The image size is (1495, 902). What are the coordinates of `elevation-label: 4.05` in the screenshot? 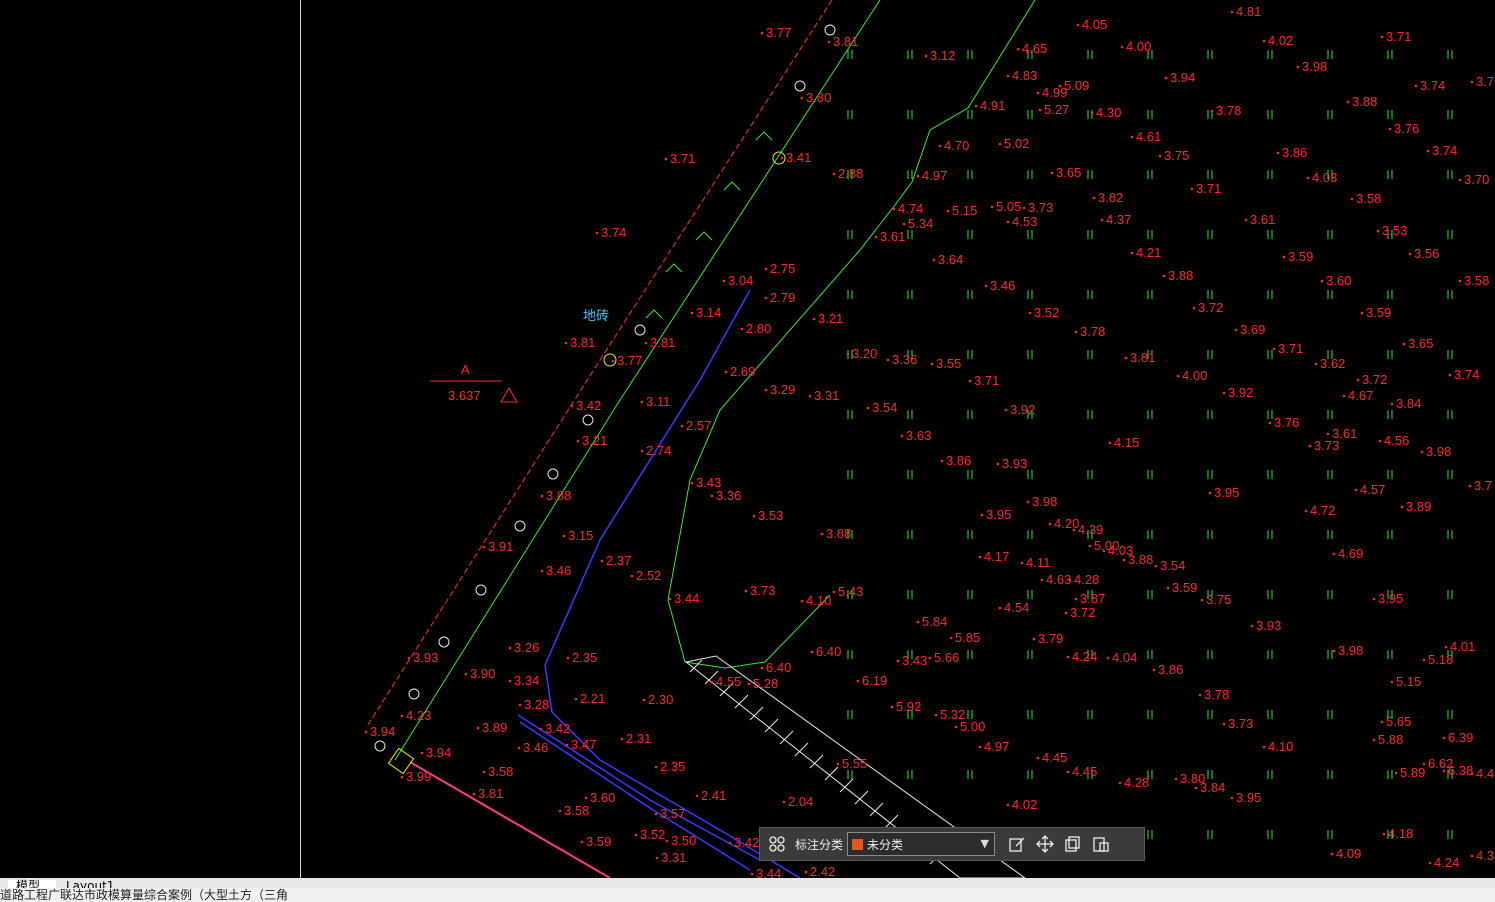 It's located at (1094, 24).